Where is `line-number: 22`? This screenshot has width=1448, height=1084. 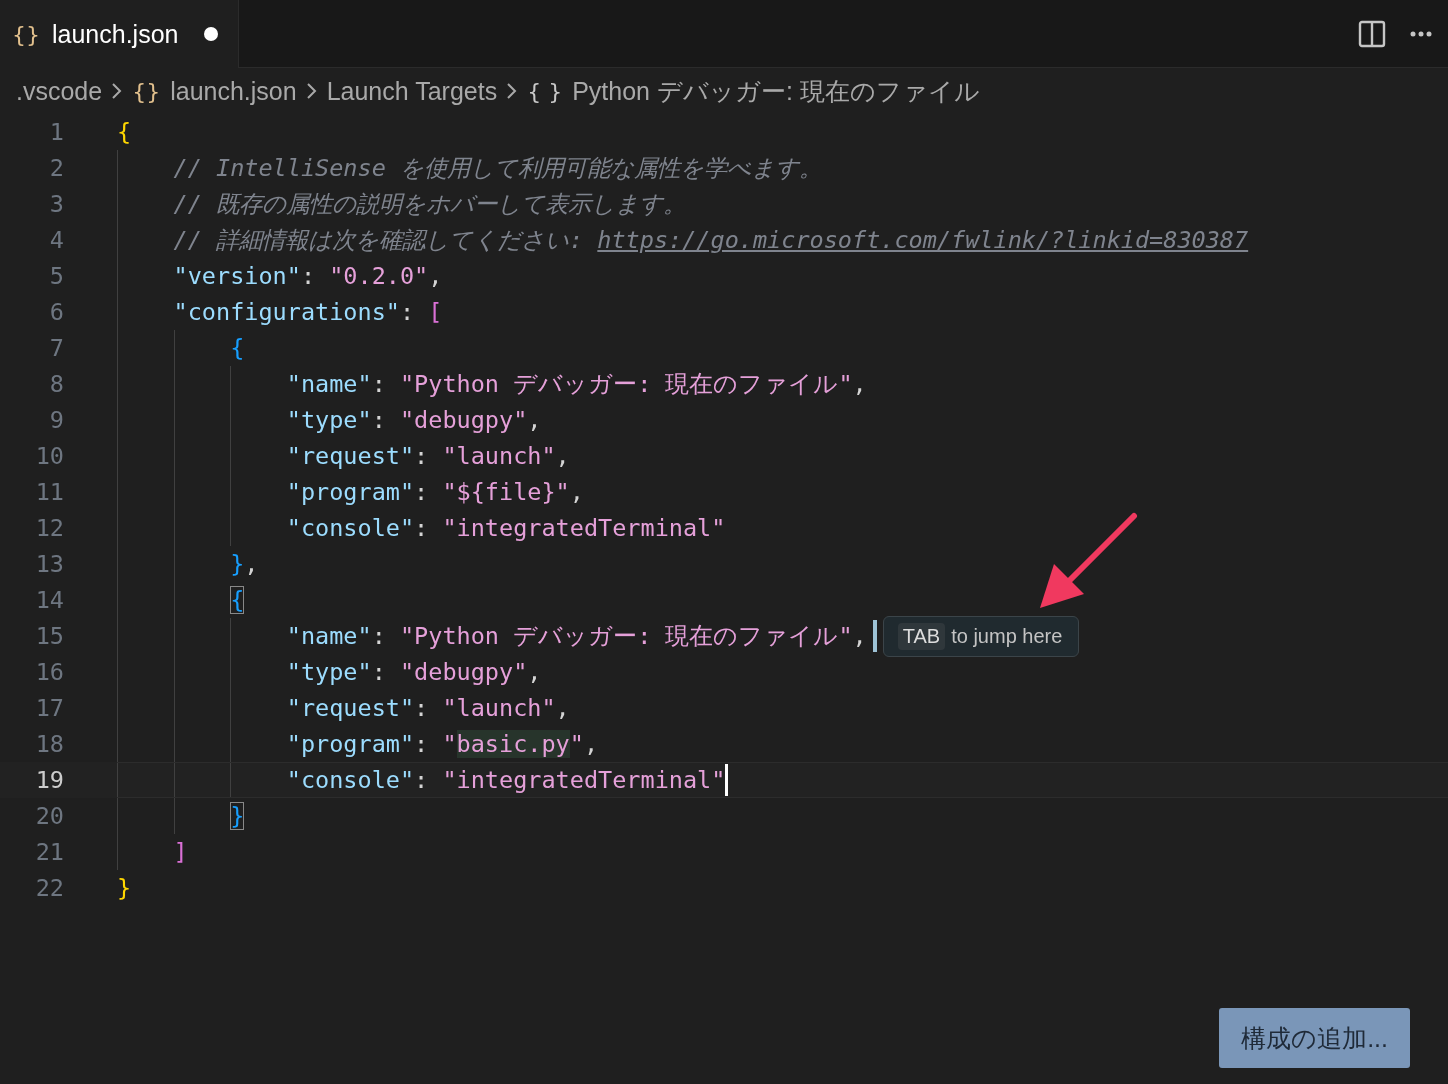
line-number: 22 is located at coordinates (49, 888).